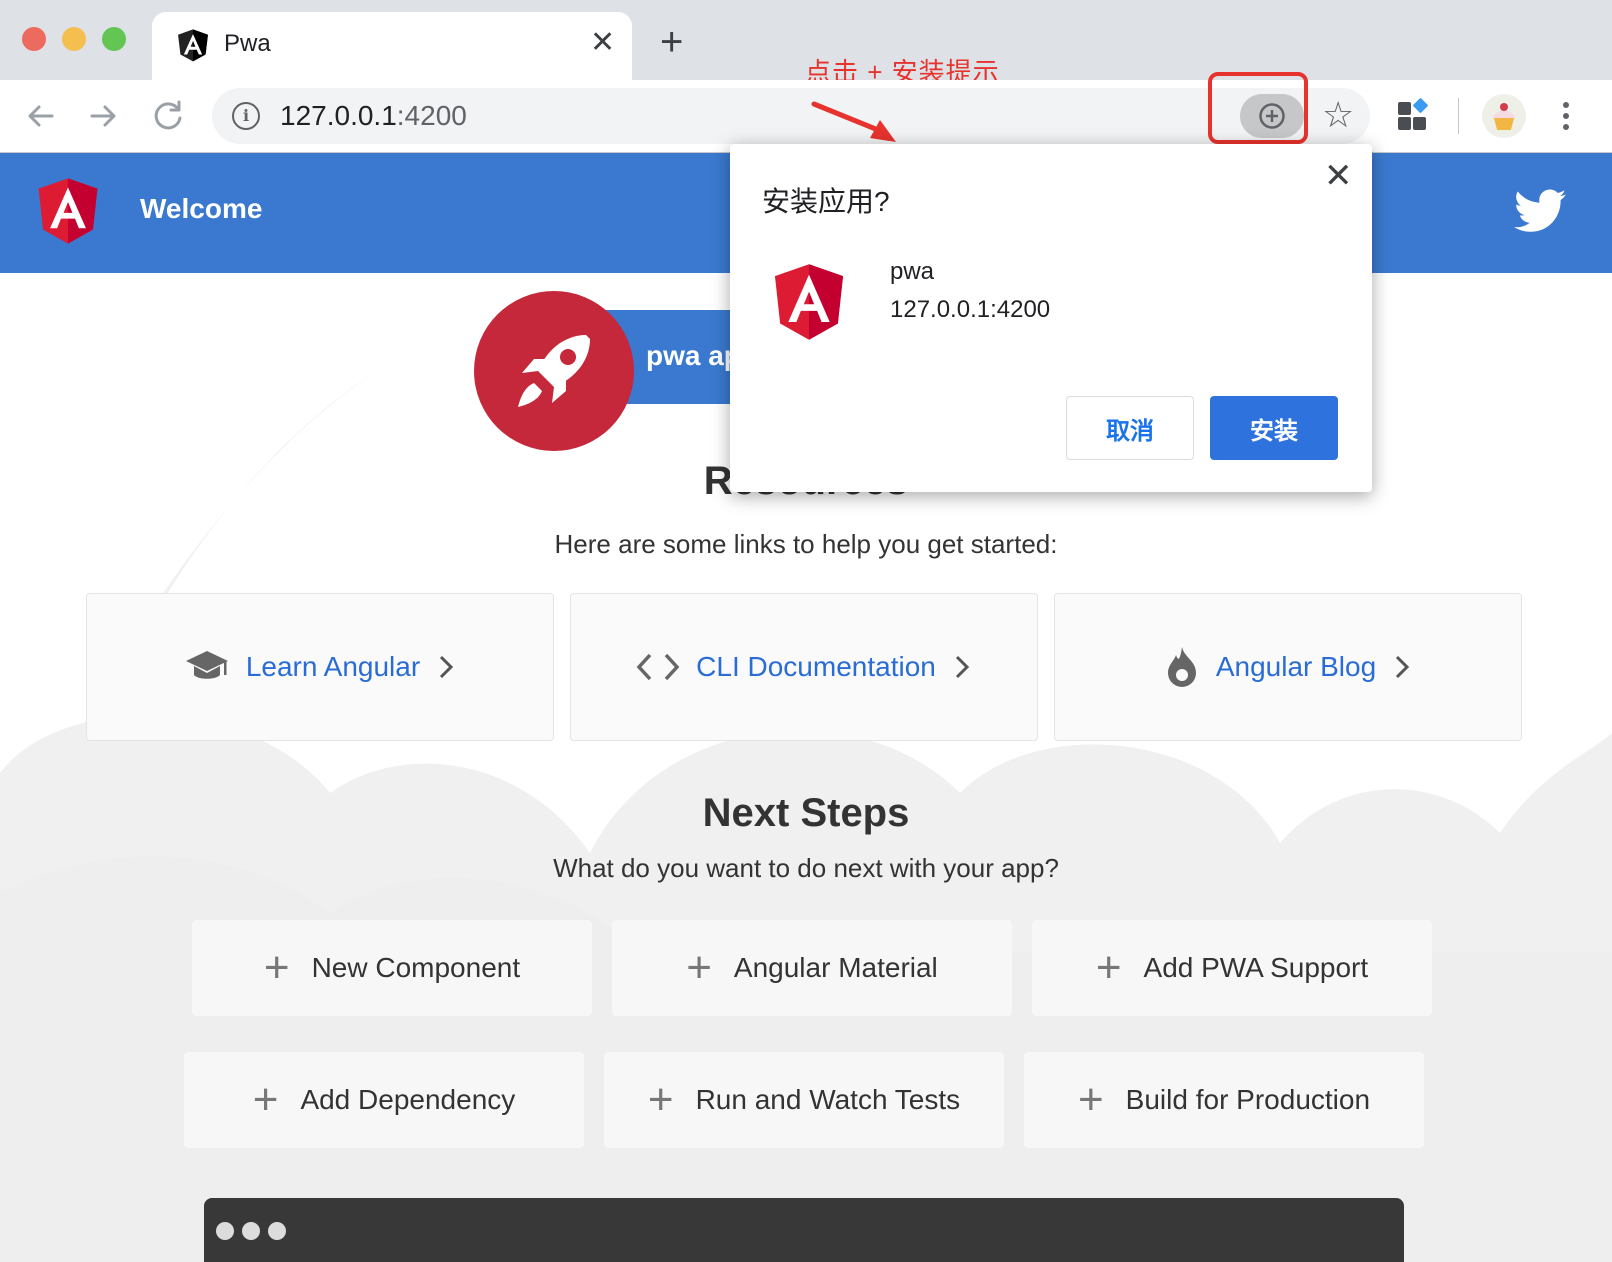 The image size is (1612, 1262). What do you see at coordinates (835, 967) in the screenshot?
I see `angular-material-label: Angular Material` at bounding box center [835, 967].